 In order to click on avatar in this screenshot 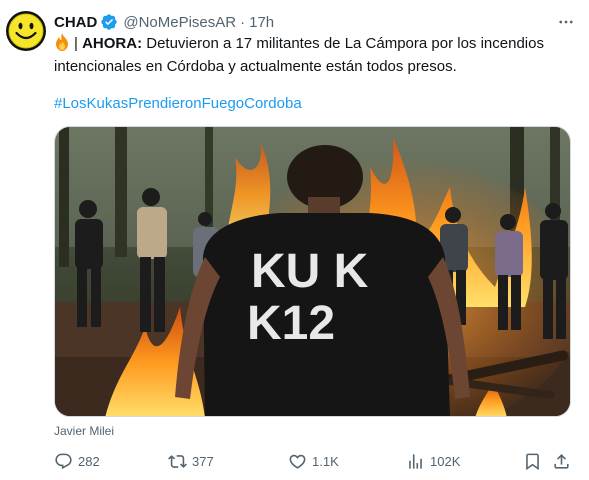, I will do `click(26, 31)`.